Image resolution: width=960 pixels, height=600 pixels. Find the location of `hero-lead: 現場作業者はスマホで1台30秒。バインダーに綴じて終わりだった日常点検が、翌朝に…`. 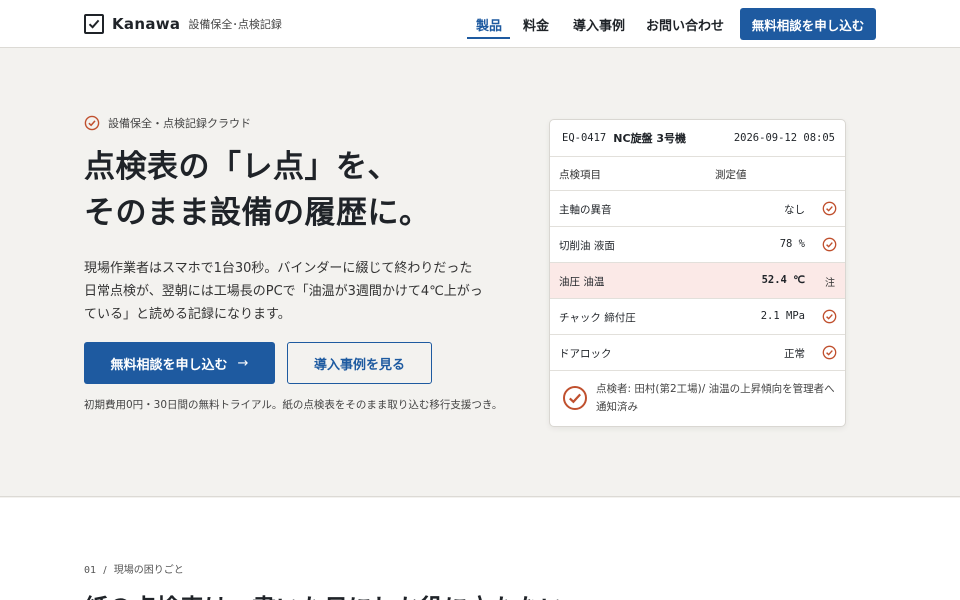

hero-lead: 現場作業者はスマホで1台30秒。バインダーに綴じて終わりだった日常点検が、翌朝に… is located at coordinates (283, 291).